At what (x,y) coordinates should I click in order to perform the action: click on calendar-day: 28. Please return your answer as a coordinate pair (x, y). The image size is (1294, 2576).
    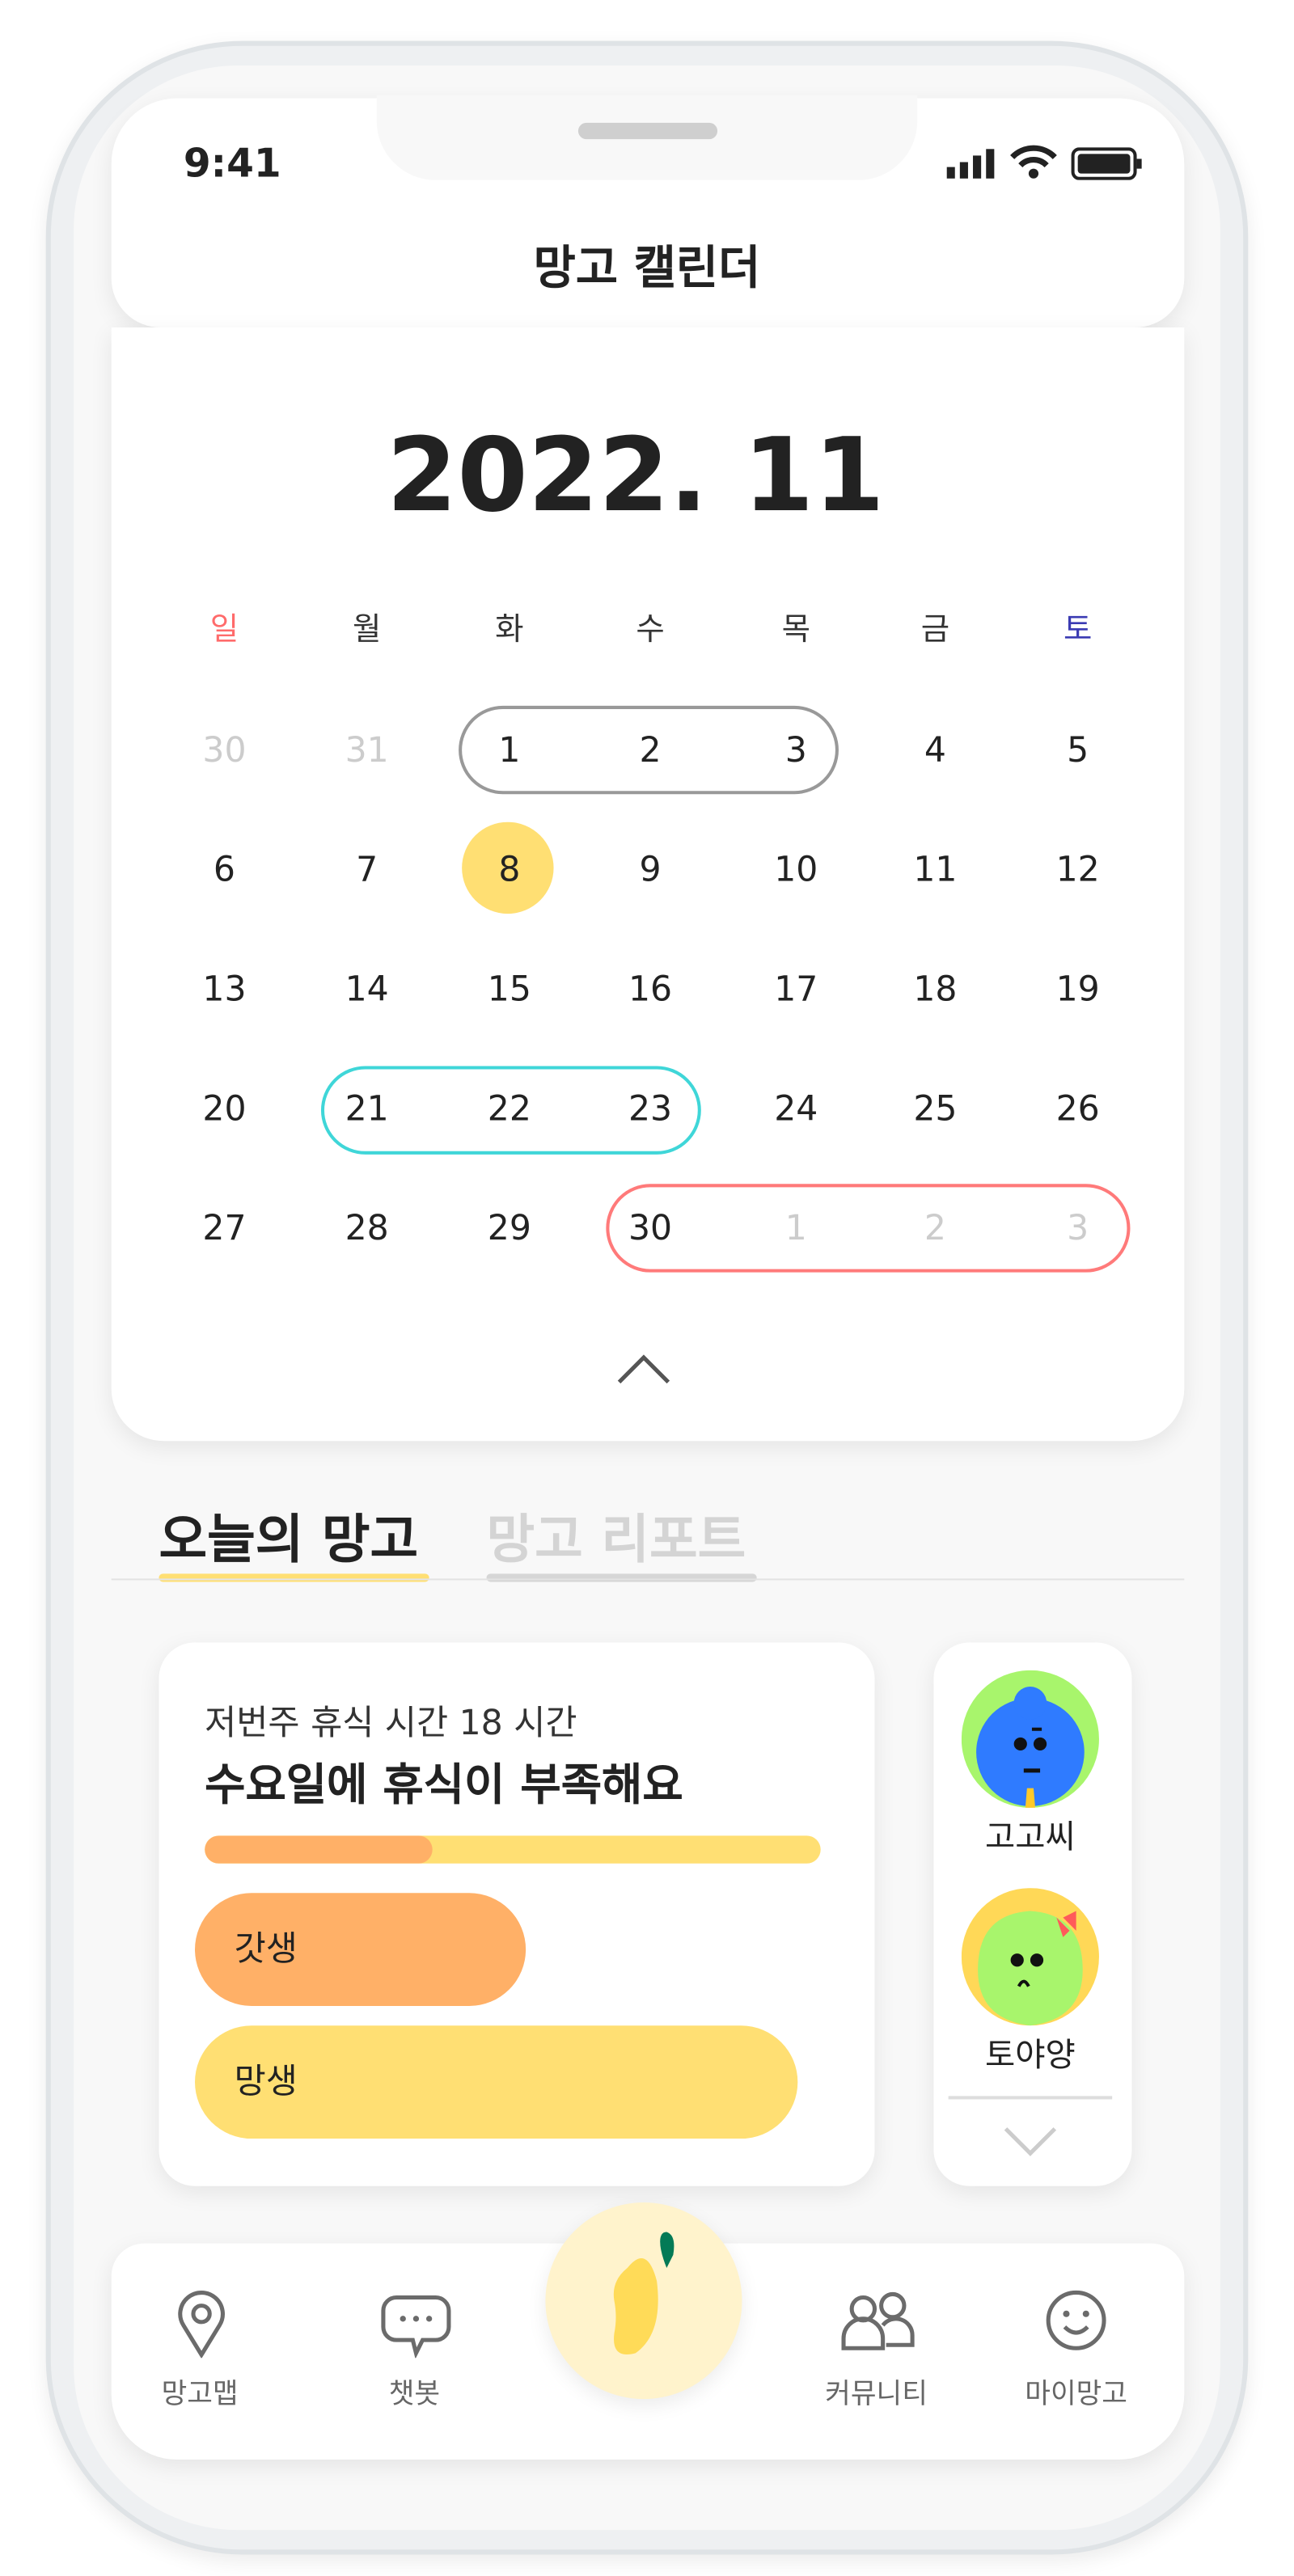
    Looking at the image, I should click on (367, 1228).